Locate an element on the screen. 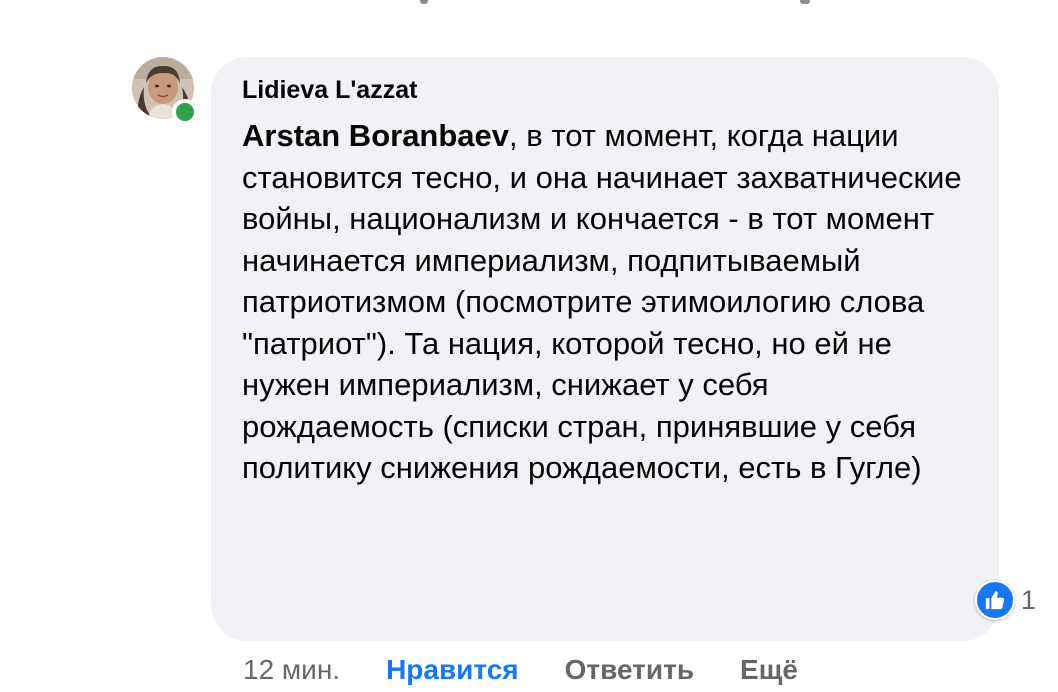 This screenshot has width=1058, height=692. reaction-count: 1 is located at coordinates (1029, 599).